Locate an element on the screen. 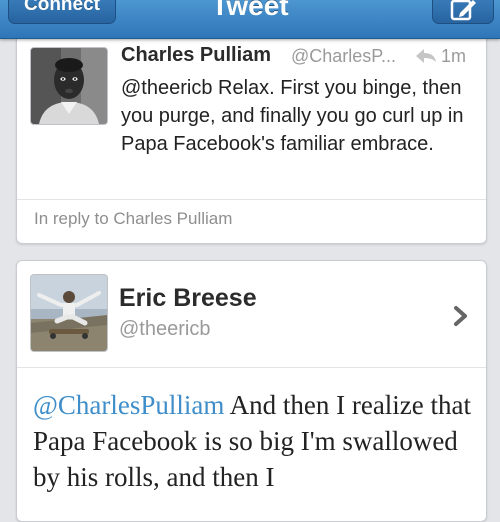 The height and width of the screenshot is (522, 500). compose-button is located at coordinates (463, 12).